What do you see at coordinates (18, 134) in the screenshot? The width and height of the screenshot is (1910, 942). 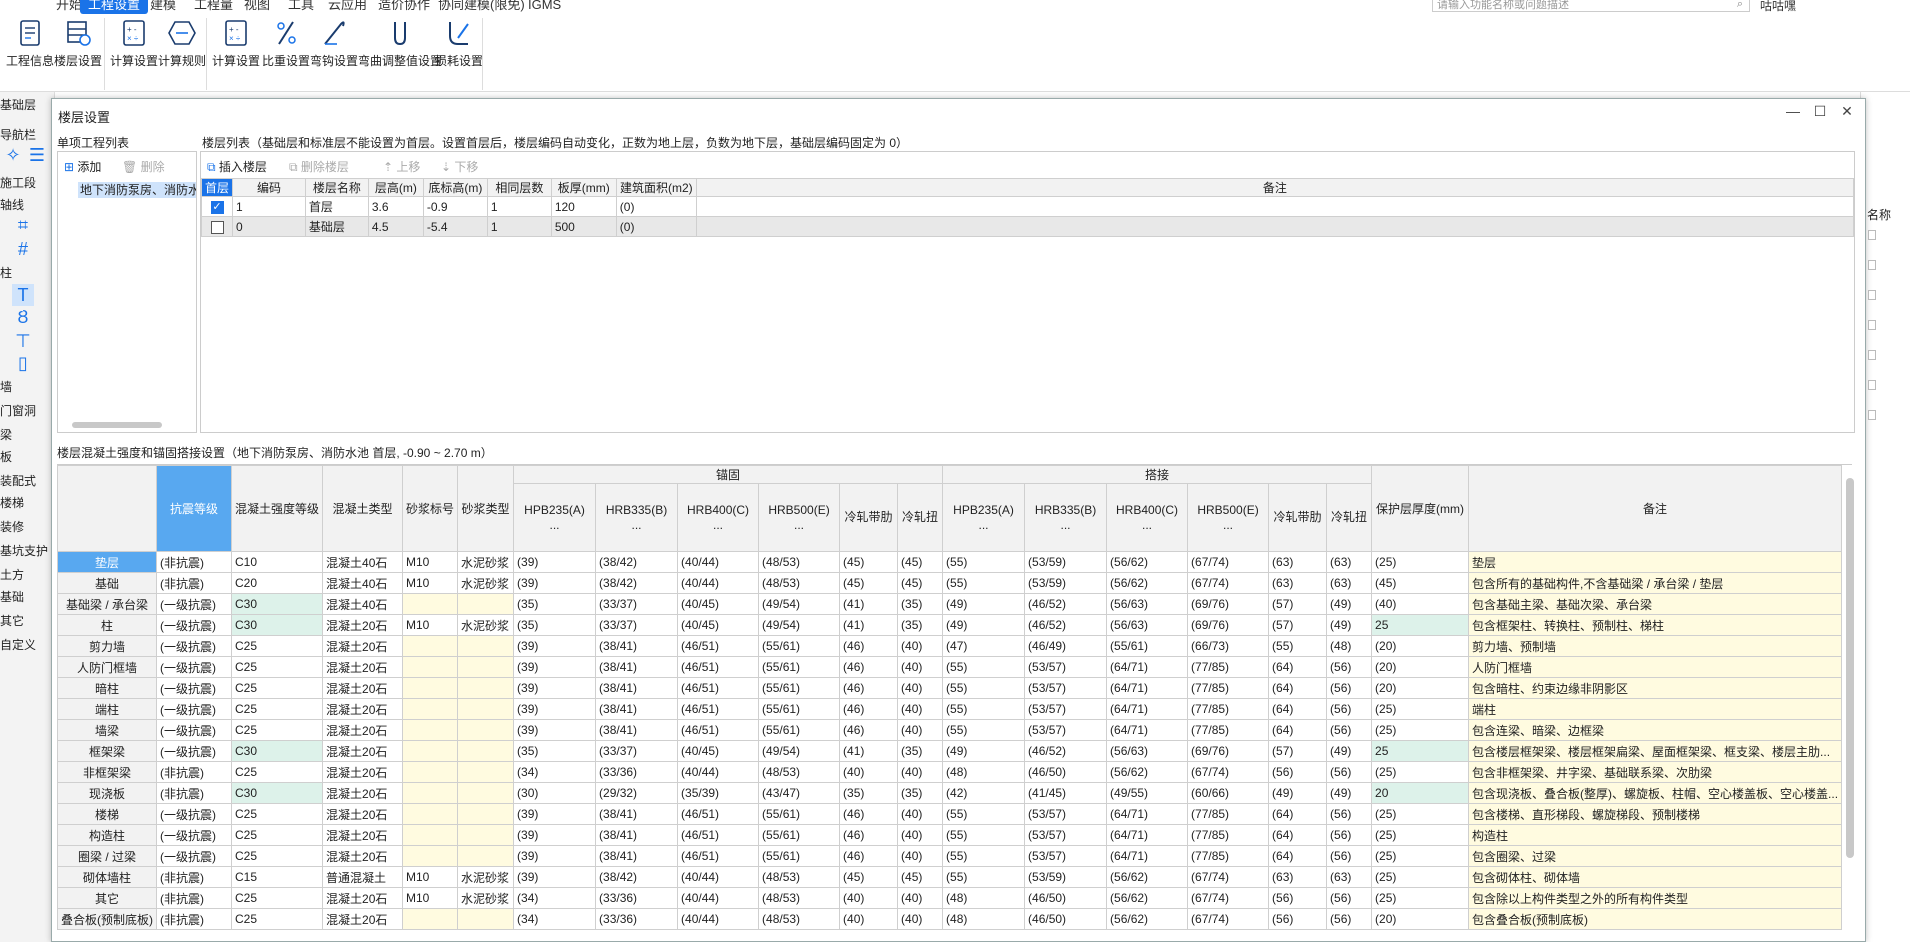 I see `nav-item-navbar: 导航栏` at bounding box center [18, 134].